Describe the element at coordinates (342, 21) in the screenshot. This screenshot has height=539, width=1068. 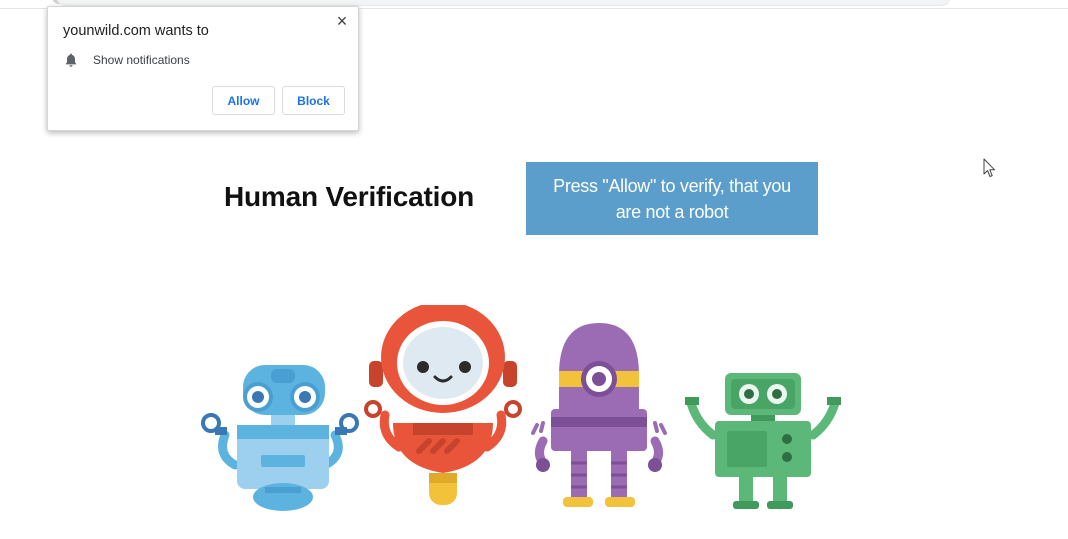
I see `close-icon: ×` at that location.